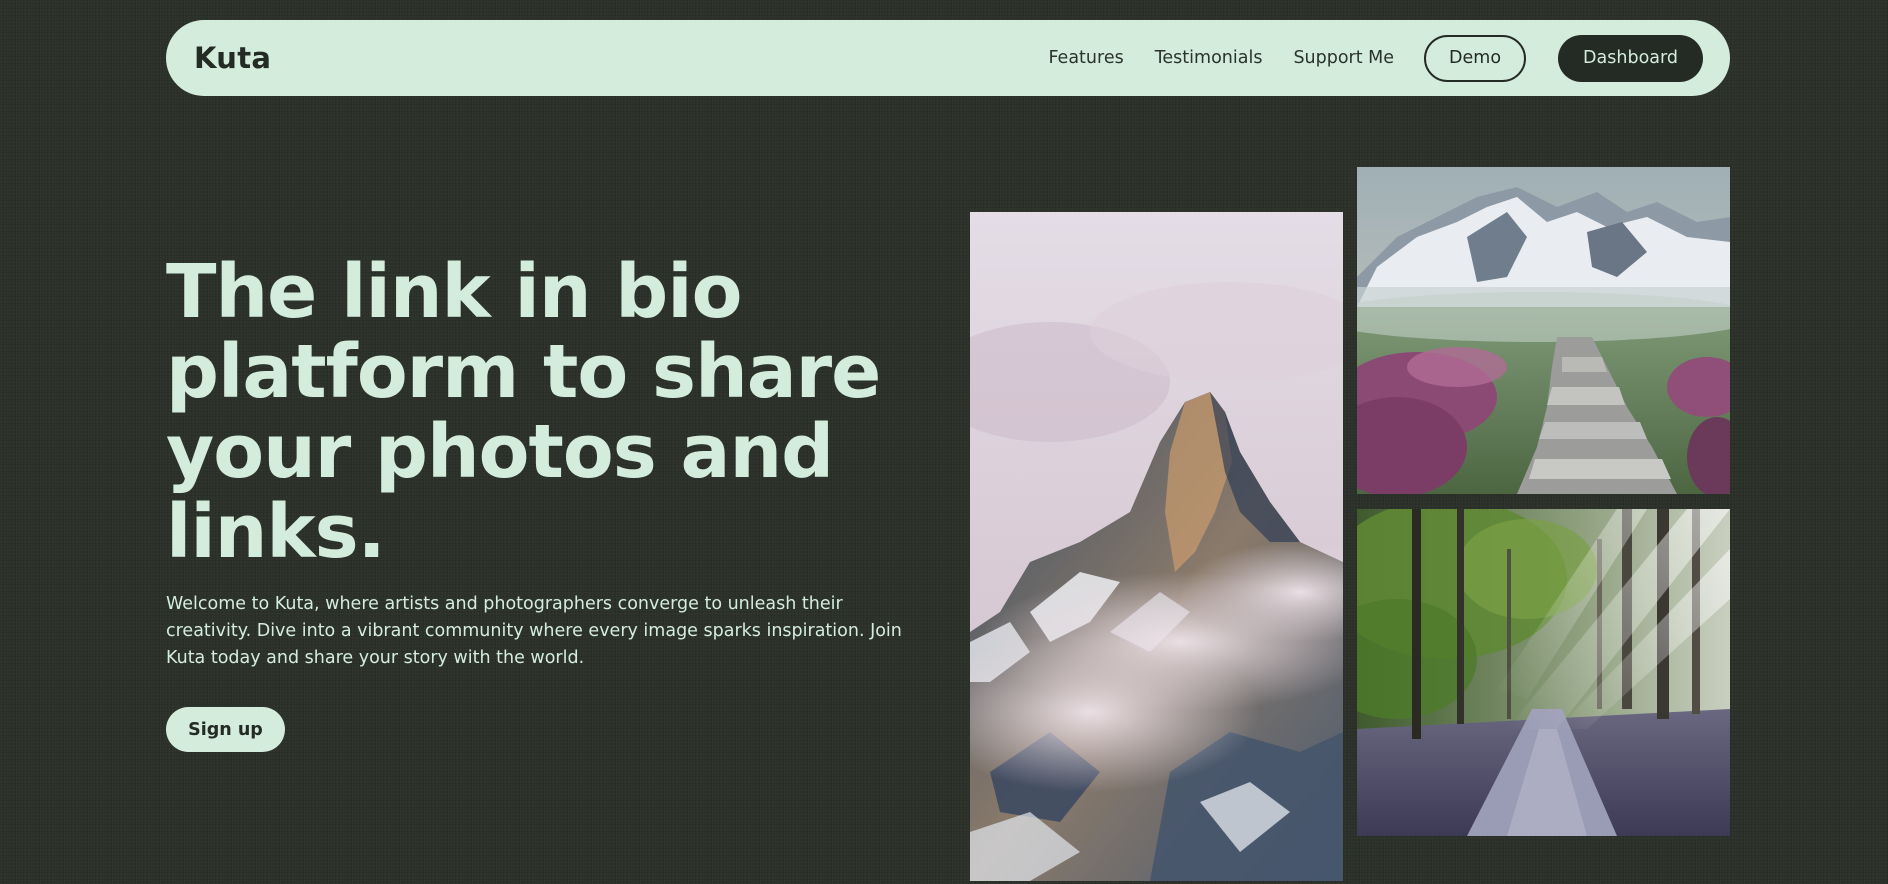 This screenshot has height=884, width=1888. What do you see at coordinates (225, 729) in the screenshot?
I see `signup-button: Sign up` at bounding box center [225, 729].